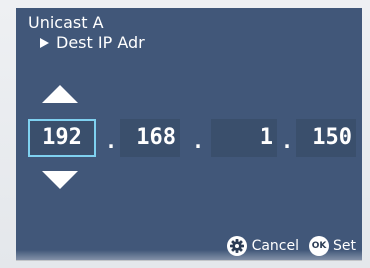 The height and width of the screenshot is (268, 370). What do you see at coordinates (62, 138) in the screenshot?
I see `ip-octet-1-field: 192` at bounding box center [62, 138].